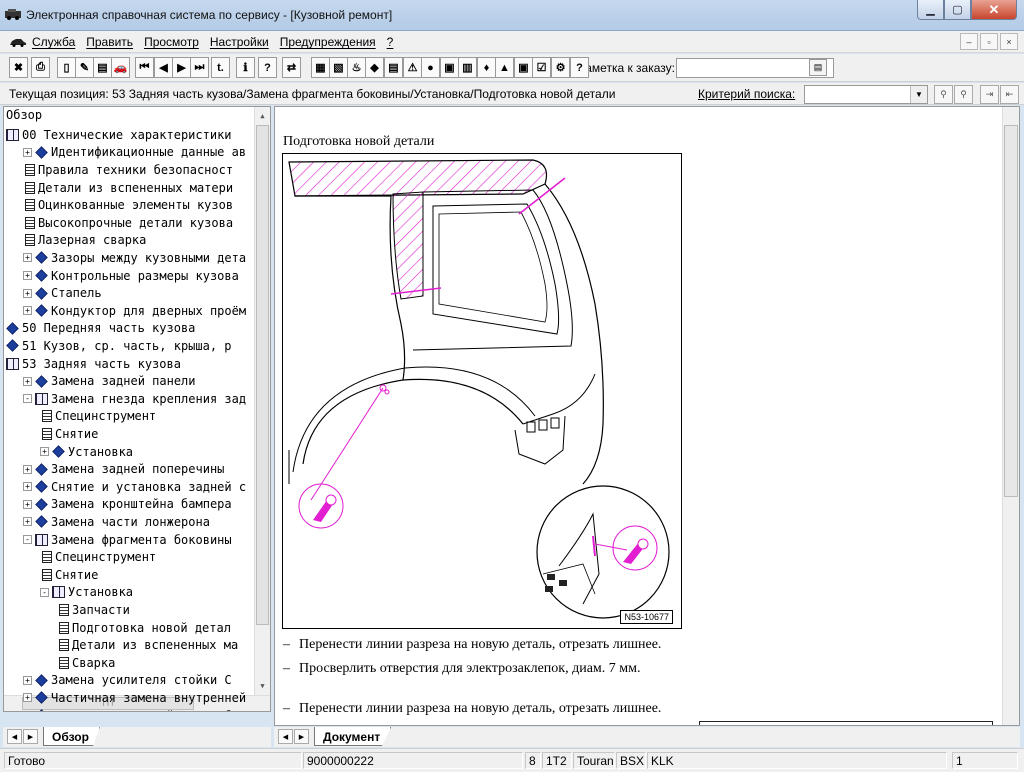 The image size is (1024, 772). What do you see at coordinates (262, 115) in the screenshot?
I see `scroll-up-icon: ▲` at bounding box center [262, 115].